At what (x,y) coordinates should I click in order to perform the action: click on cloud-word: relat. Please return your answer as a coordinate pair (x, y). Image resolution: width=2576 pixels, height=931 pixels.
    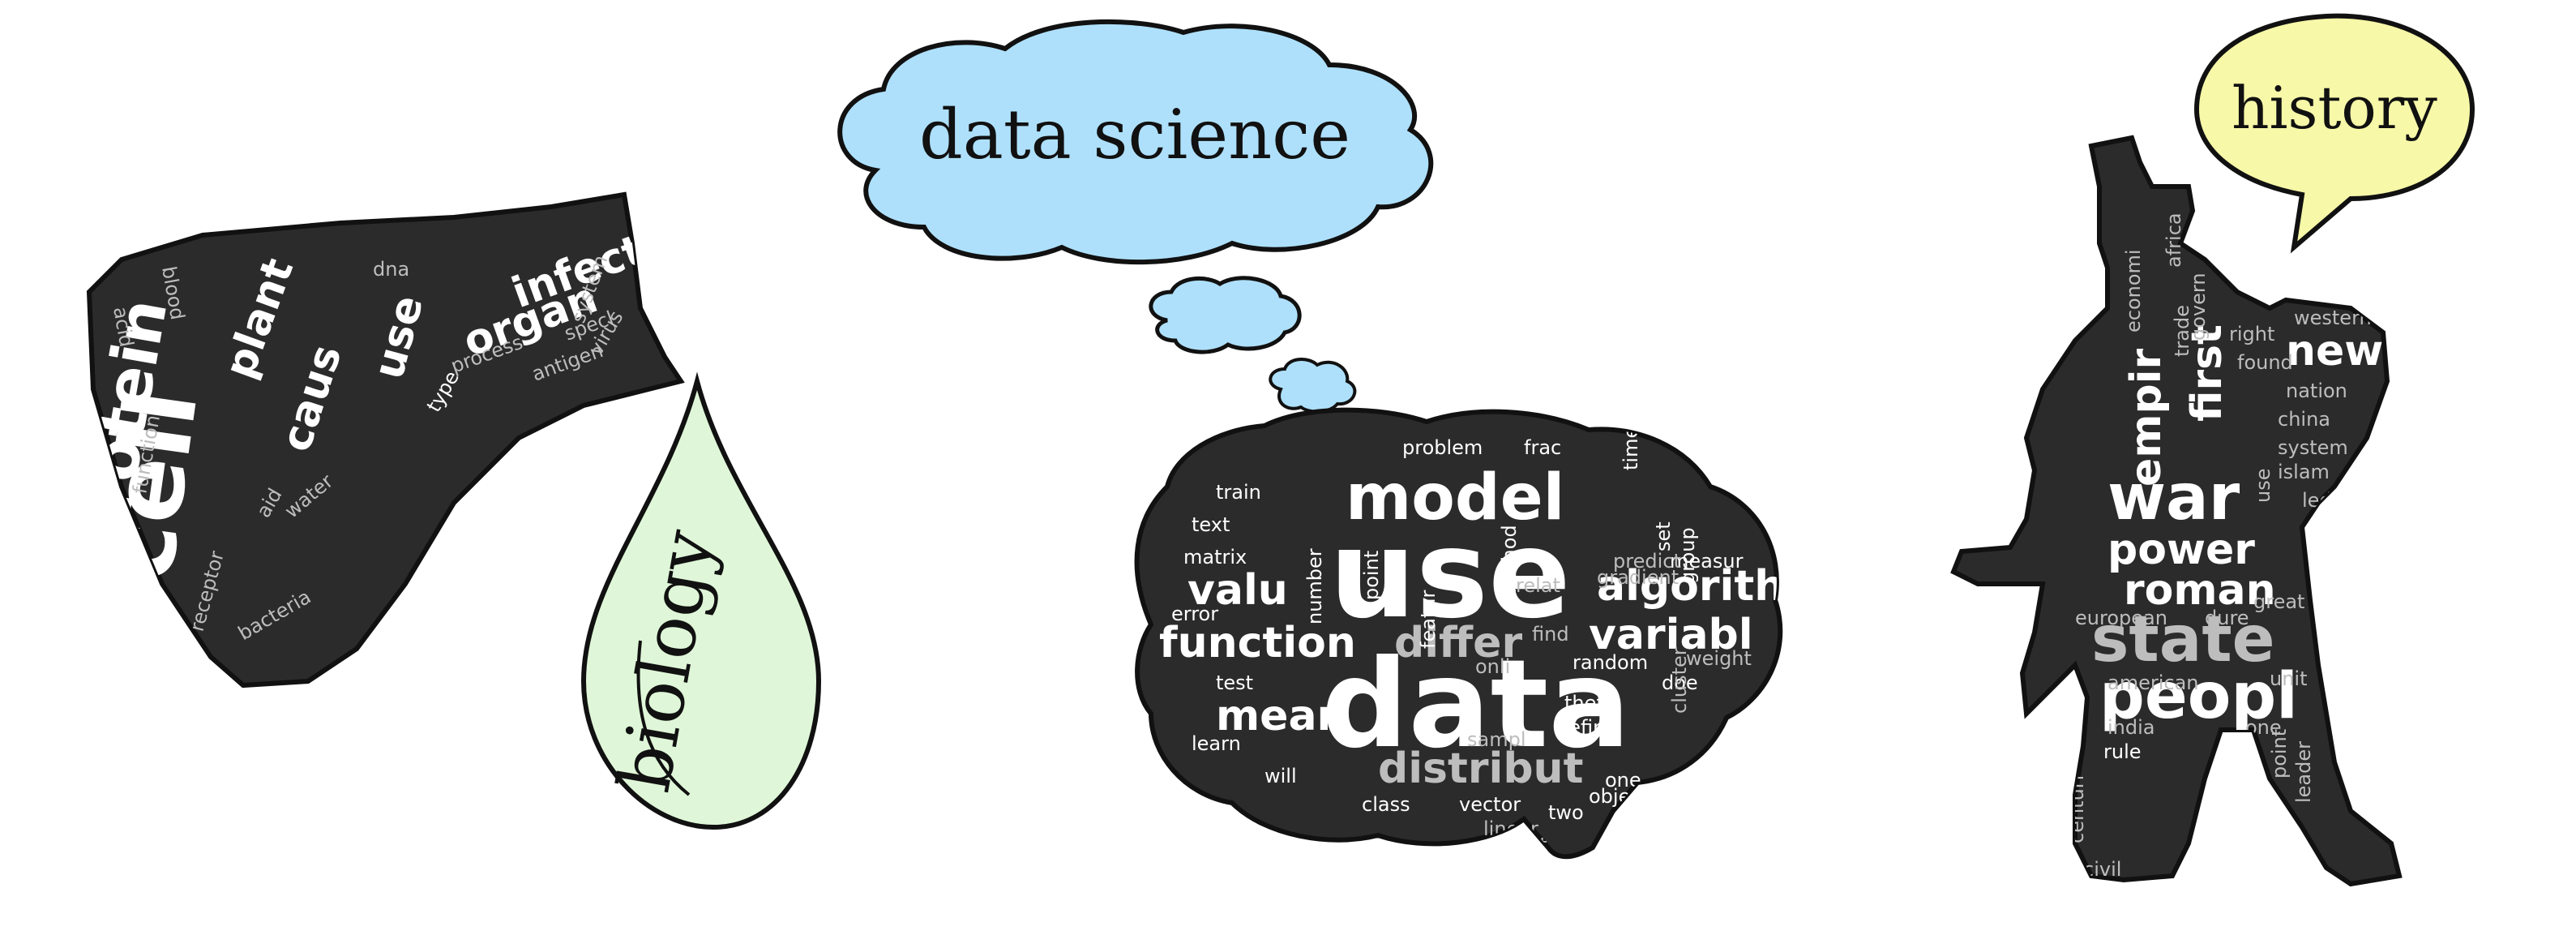
    Looking at the image, I should click on (1538, 585).